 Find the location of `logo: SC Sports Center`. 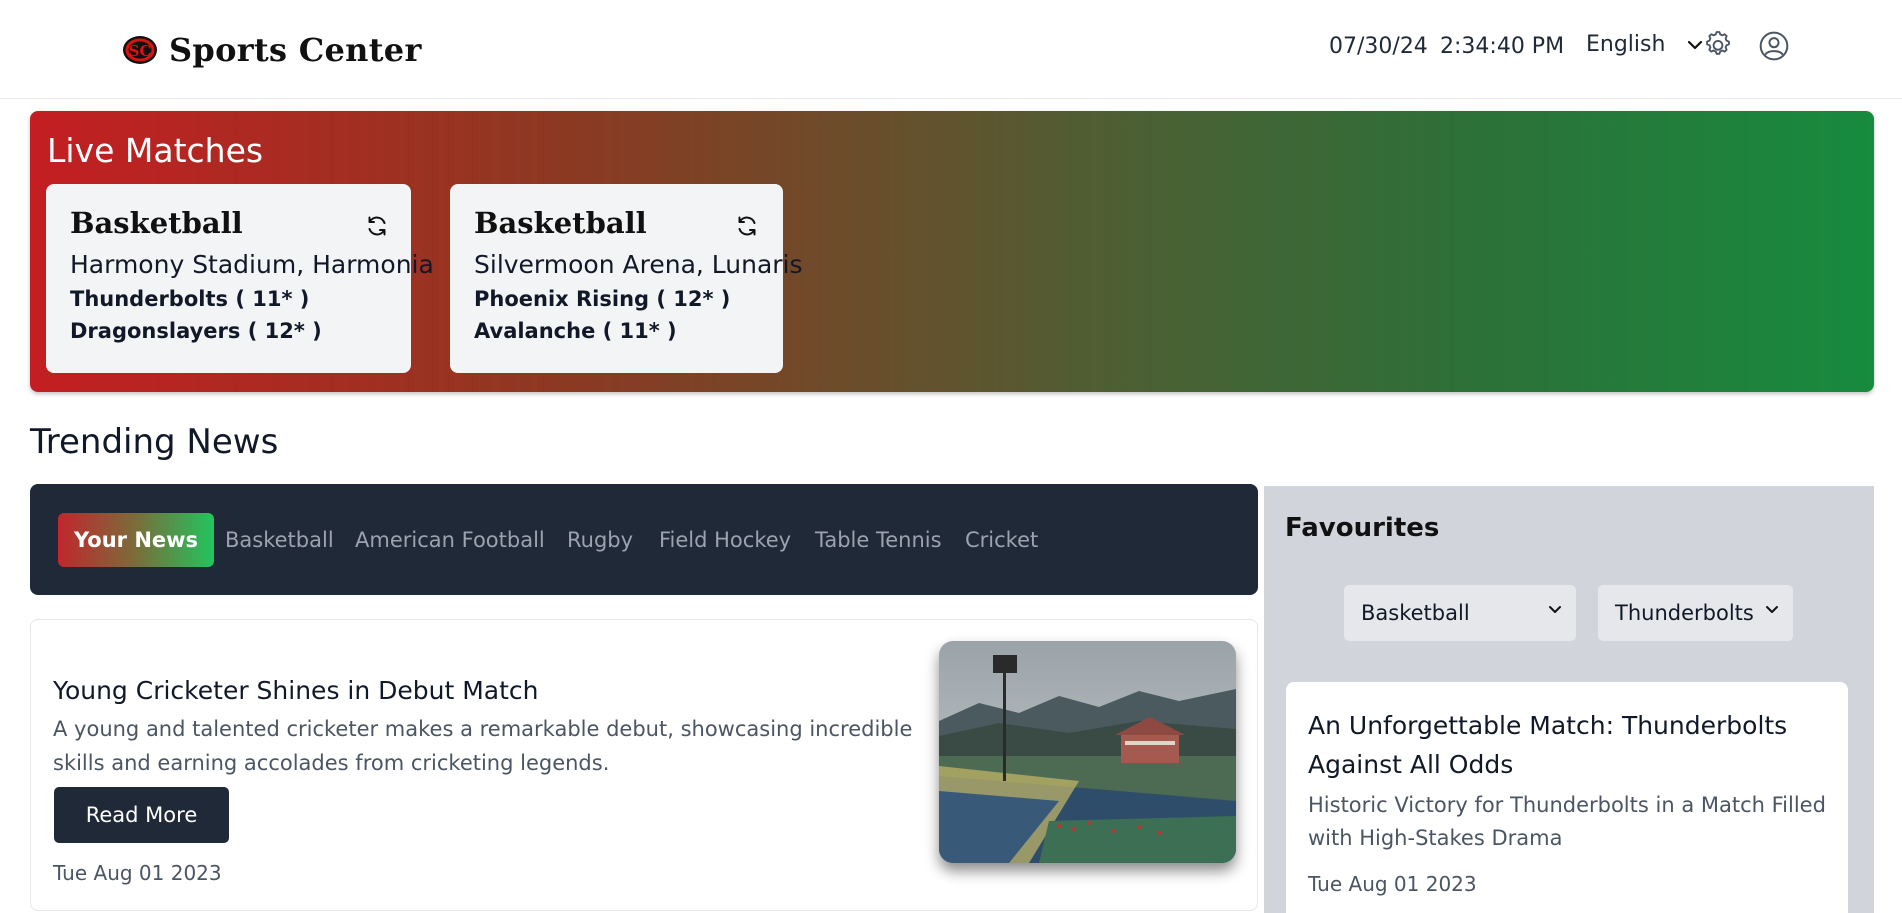

logo: SC Sports Center is located at coordinates (271, 50).